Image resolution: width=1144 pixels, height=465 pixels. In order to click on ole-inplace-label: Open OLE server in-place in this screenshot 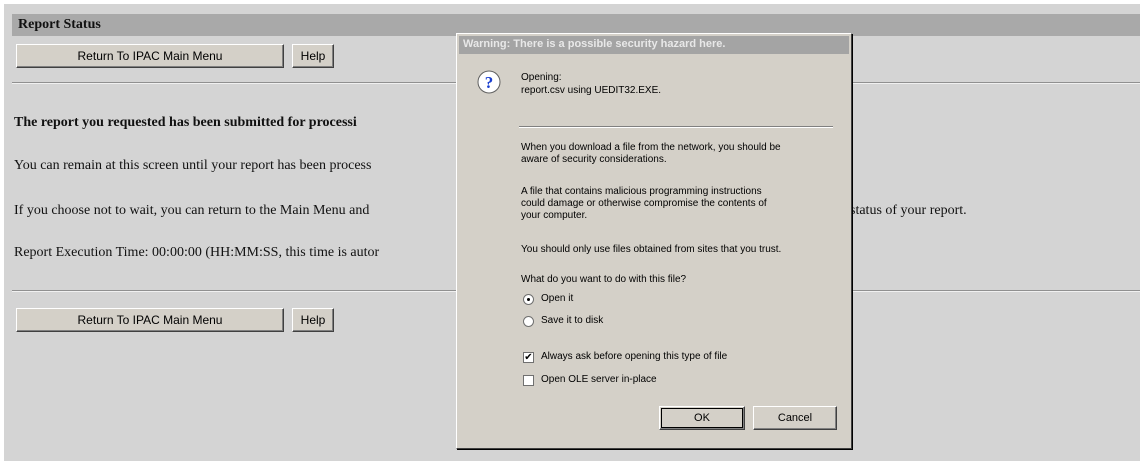, I will do `click(599, 380)`.